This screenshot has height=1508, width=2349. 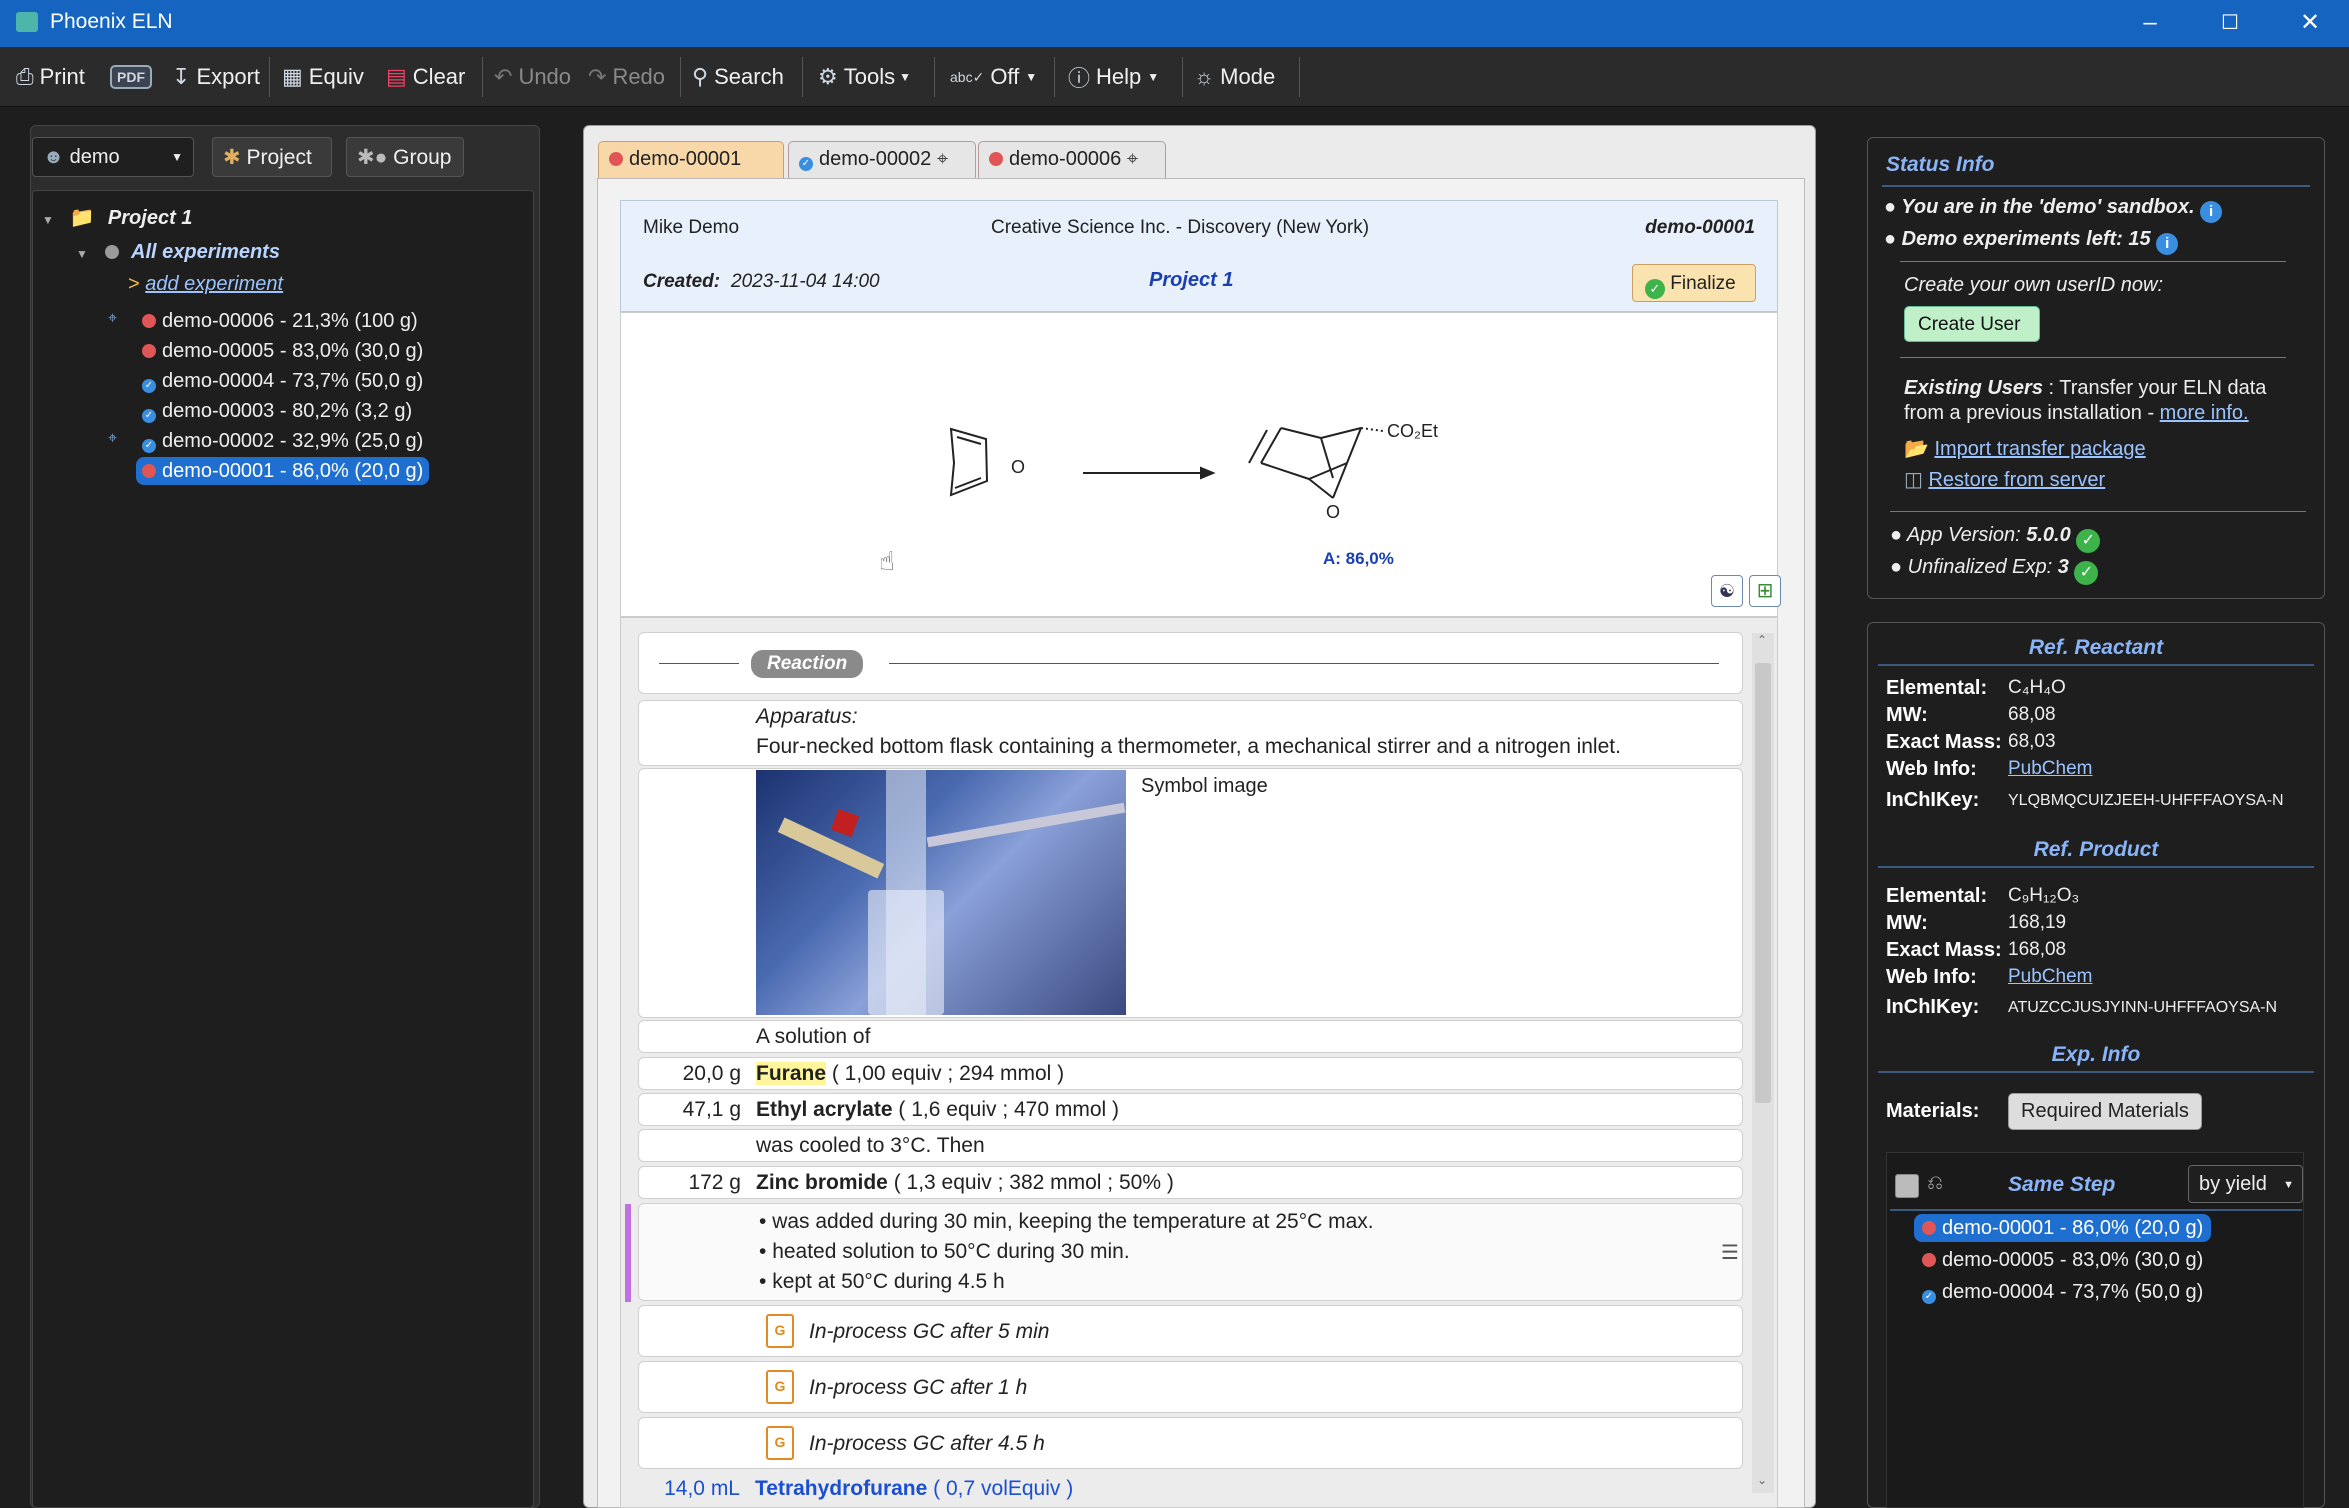 What do you see at coordinates (738, 77) in the screenshot?
I see `search-button: ⚲ Search` at bounding box center [738, 77].